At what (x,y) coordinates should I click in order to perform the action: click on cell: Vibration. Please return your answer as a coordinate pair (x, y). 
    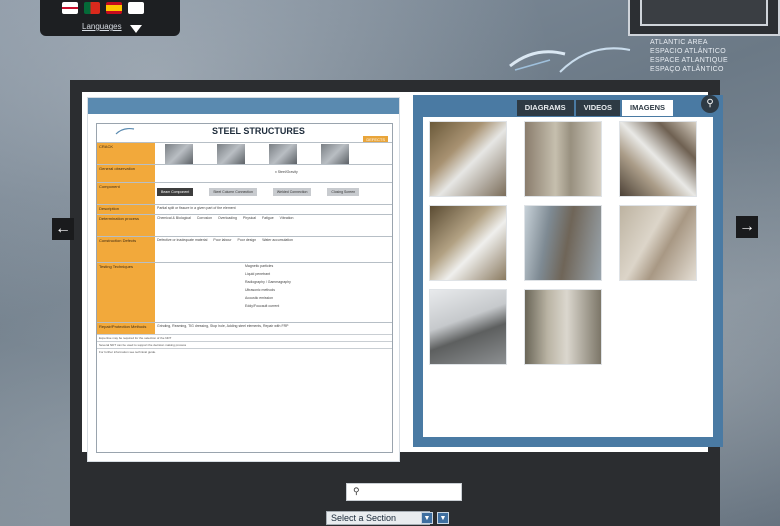
    Looking at the image, I should click on (286, 218).